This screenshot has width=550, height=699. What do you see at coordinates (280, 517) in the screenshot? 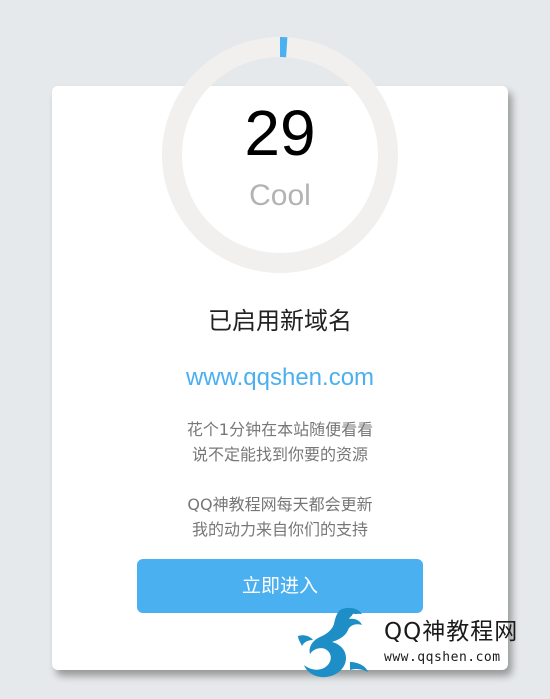
I see `update-paragraph: QQ神教程网每天都会更新 我的动力来自你们的支持` at bounding box center [280, 517].